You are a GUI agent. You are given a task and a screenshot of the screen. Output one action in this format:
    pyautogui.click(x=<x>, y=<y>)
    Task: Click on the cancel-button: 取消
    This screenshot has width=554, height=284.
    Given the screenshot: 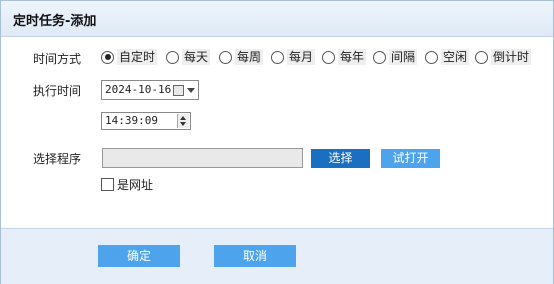 What is the action you would take?
    pyautogui.click(x=255, y=256)
    